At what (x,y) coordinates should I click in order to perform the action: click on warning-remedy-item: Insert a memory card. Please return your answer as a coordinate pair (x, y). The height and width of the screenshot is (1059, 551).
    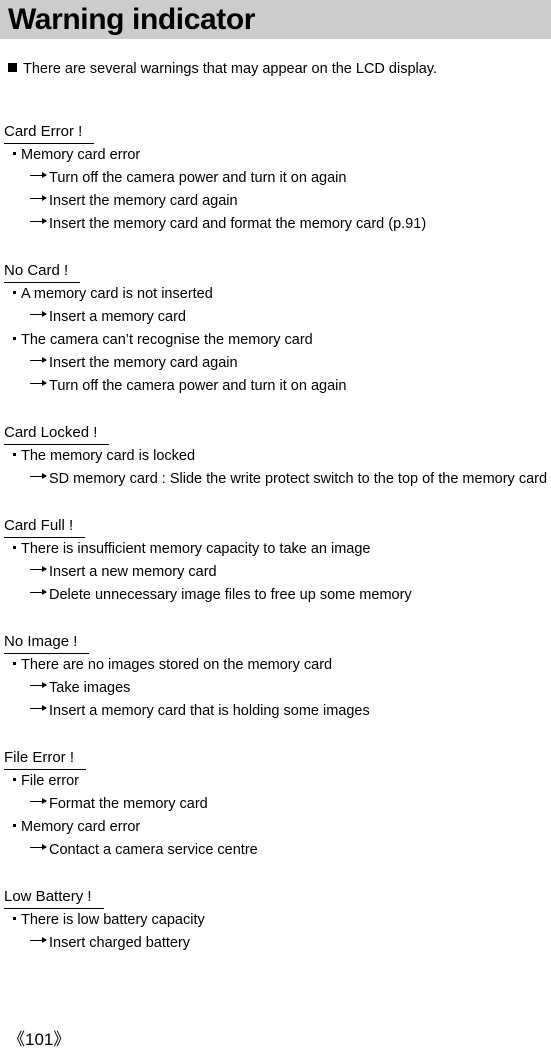
    Looking at the image, I should click on (290, 319).